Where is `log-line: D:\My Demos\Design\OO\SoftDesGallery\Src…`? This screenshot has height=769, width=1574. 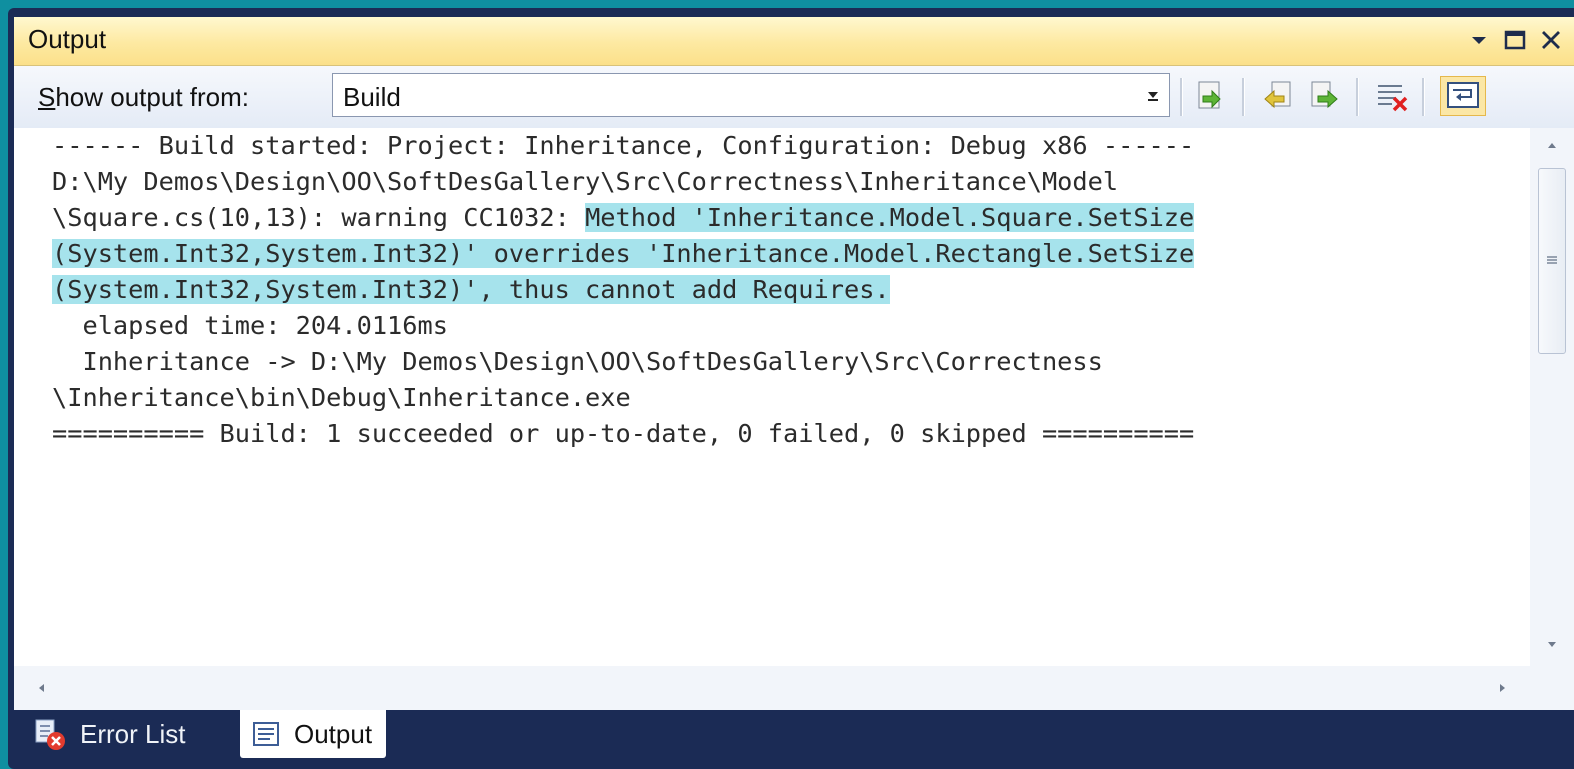 log-line: D:\My Demos\Design\OO\SoftDesGallery\Src… is located at coordinates (585, 181).